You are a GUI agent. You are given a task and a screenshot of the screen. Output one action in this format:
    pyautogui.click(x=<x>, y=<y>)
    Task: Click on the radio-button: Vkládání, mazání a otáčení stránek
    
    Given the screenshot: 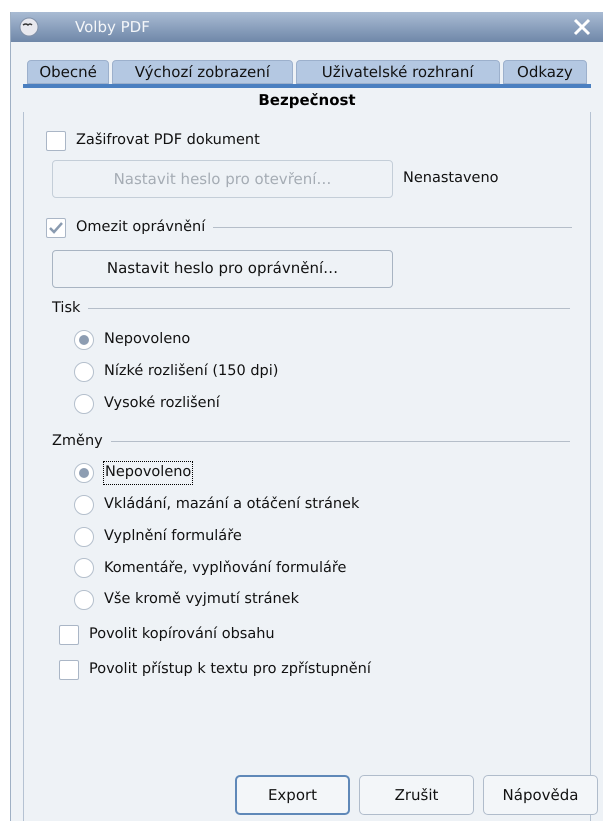 What is the action you would take?
    pyautogui.click(x=217, y=505)
    